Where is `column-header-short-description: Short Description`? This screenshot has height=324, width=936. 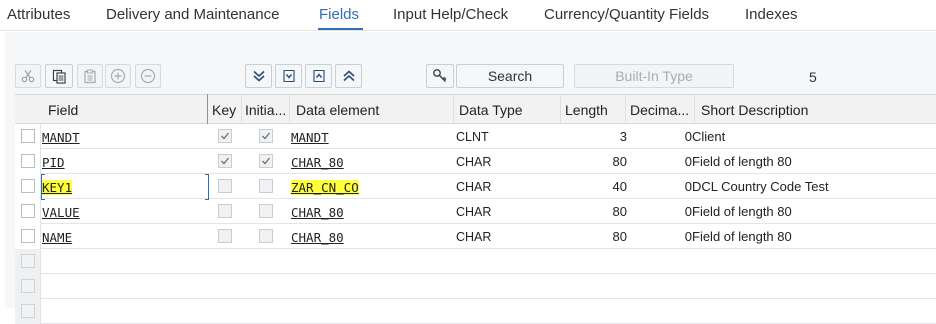 column-header-short-description: Short Description is located at coordinates (754, 110).